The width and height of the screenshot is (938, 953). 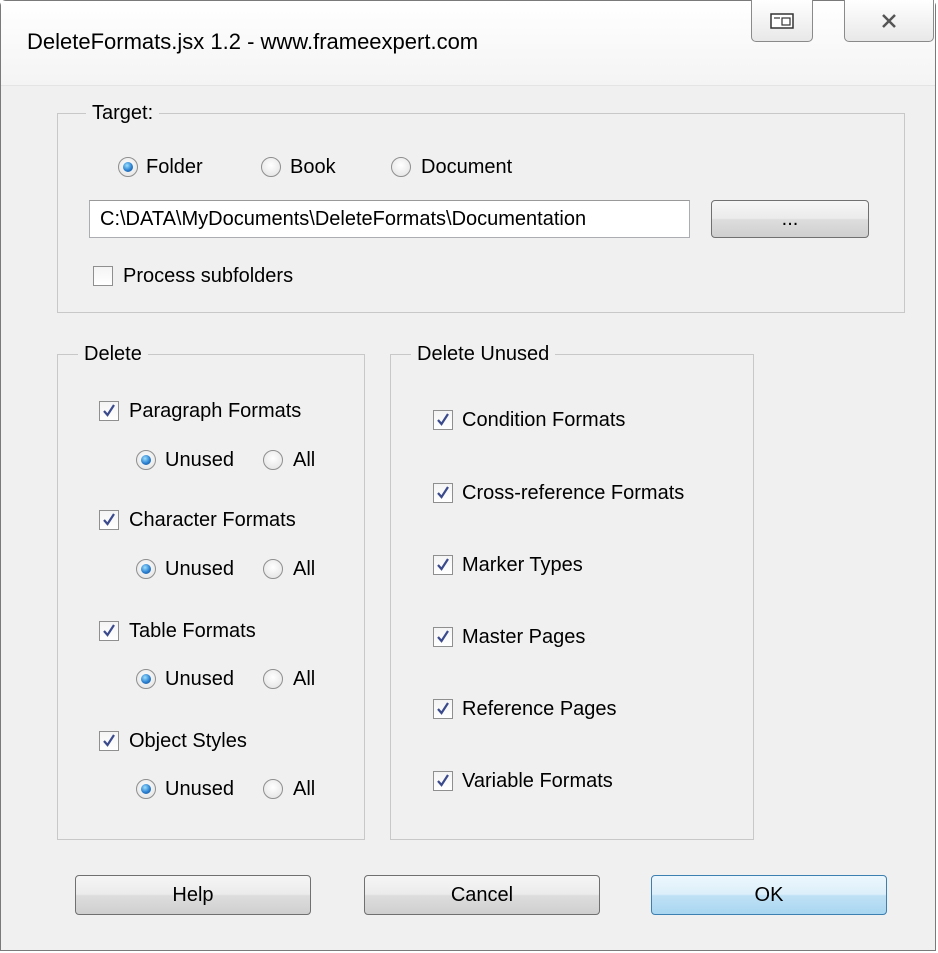 I want to click on cross-reference-formats-checkbox, so click(x=443, y=493).